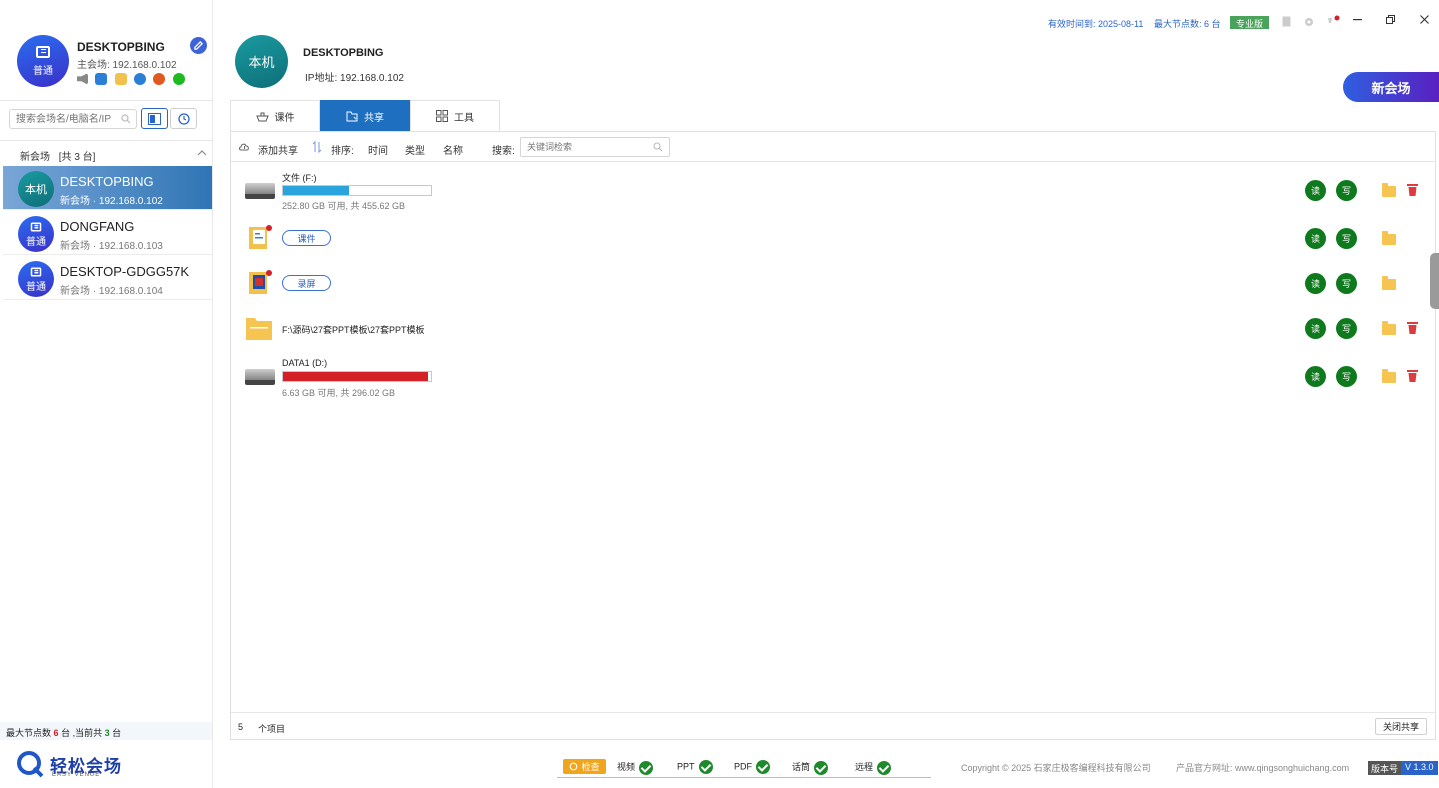 This screenshot has width=1439, height=788. I want to click on edit-icon, so click(198, 45).